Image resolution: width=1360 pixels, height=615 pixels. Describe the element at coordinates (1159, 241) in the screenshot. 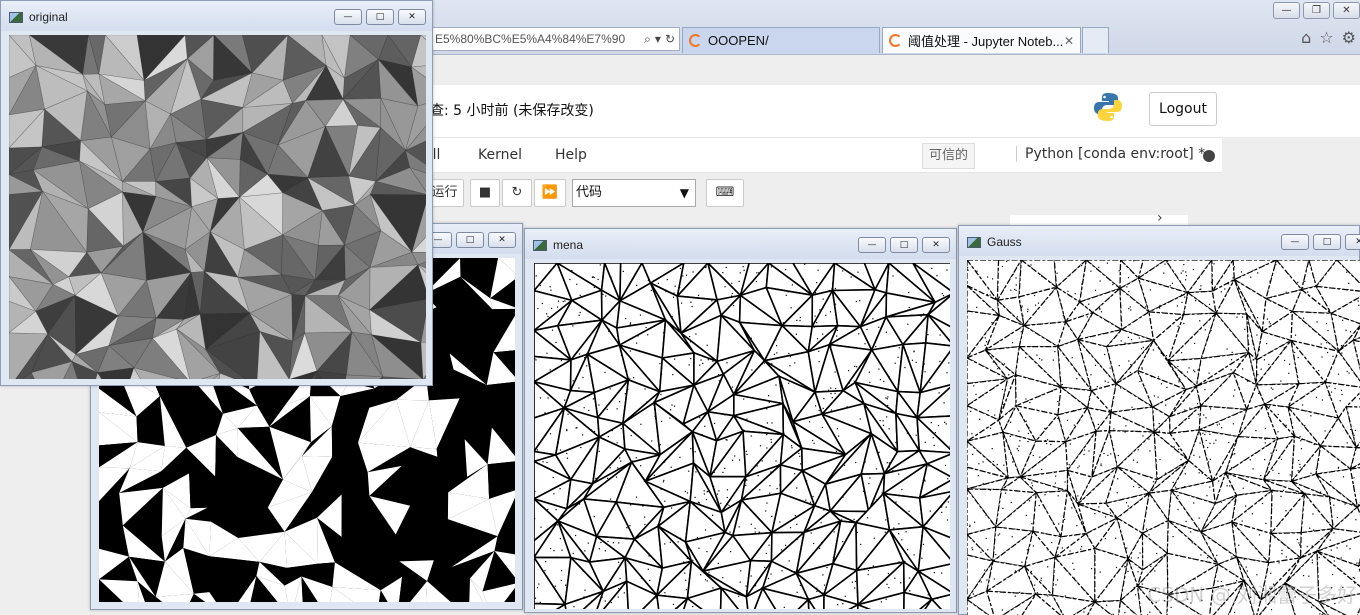

I see `window-titlebar: Gauss — □ ✕` at that location.